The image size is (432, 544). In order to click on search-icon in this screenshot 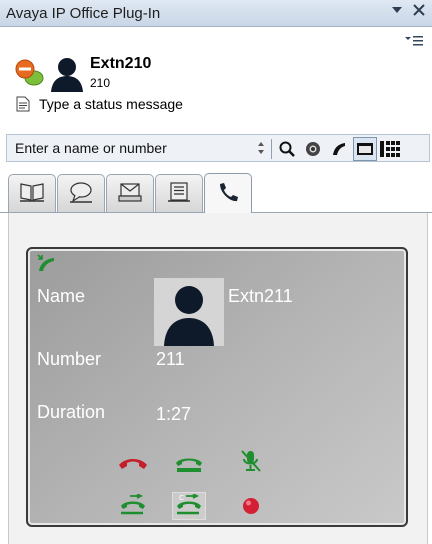, I will do `click(287, 149)`.